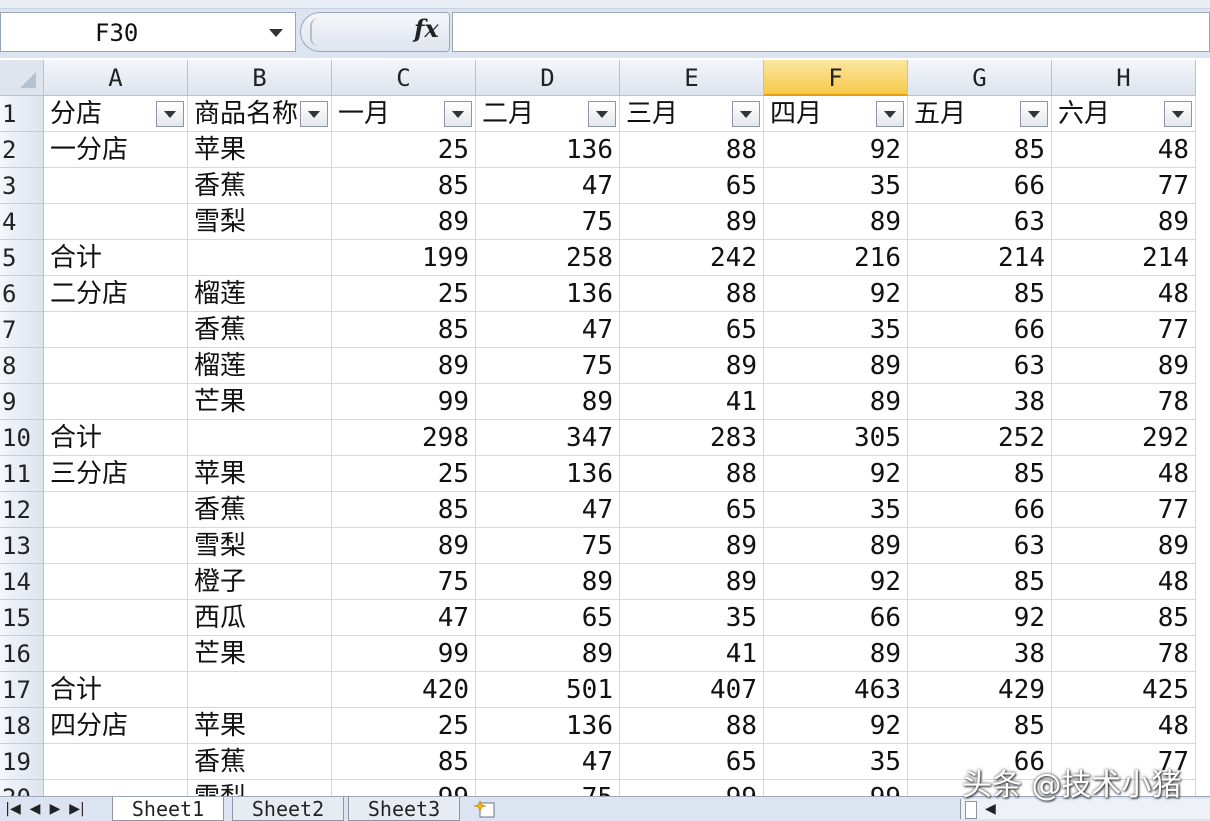 This screenshot has height=821, width=1210. What do you see at coordinates (404, 78) in the screenshot?
I see `column-header-c: C` at bounding box center [404, 78].